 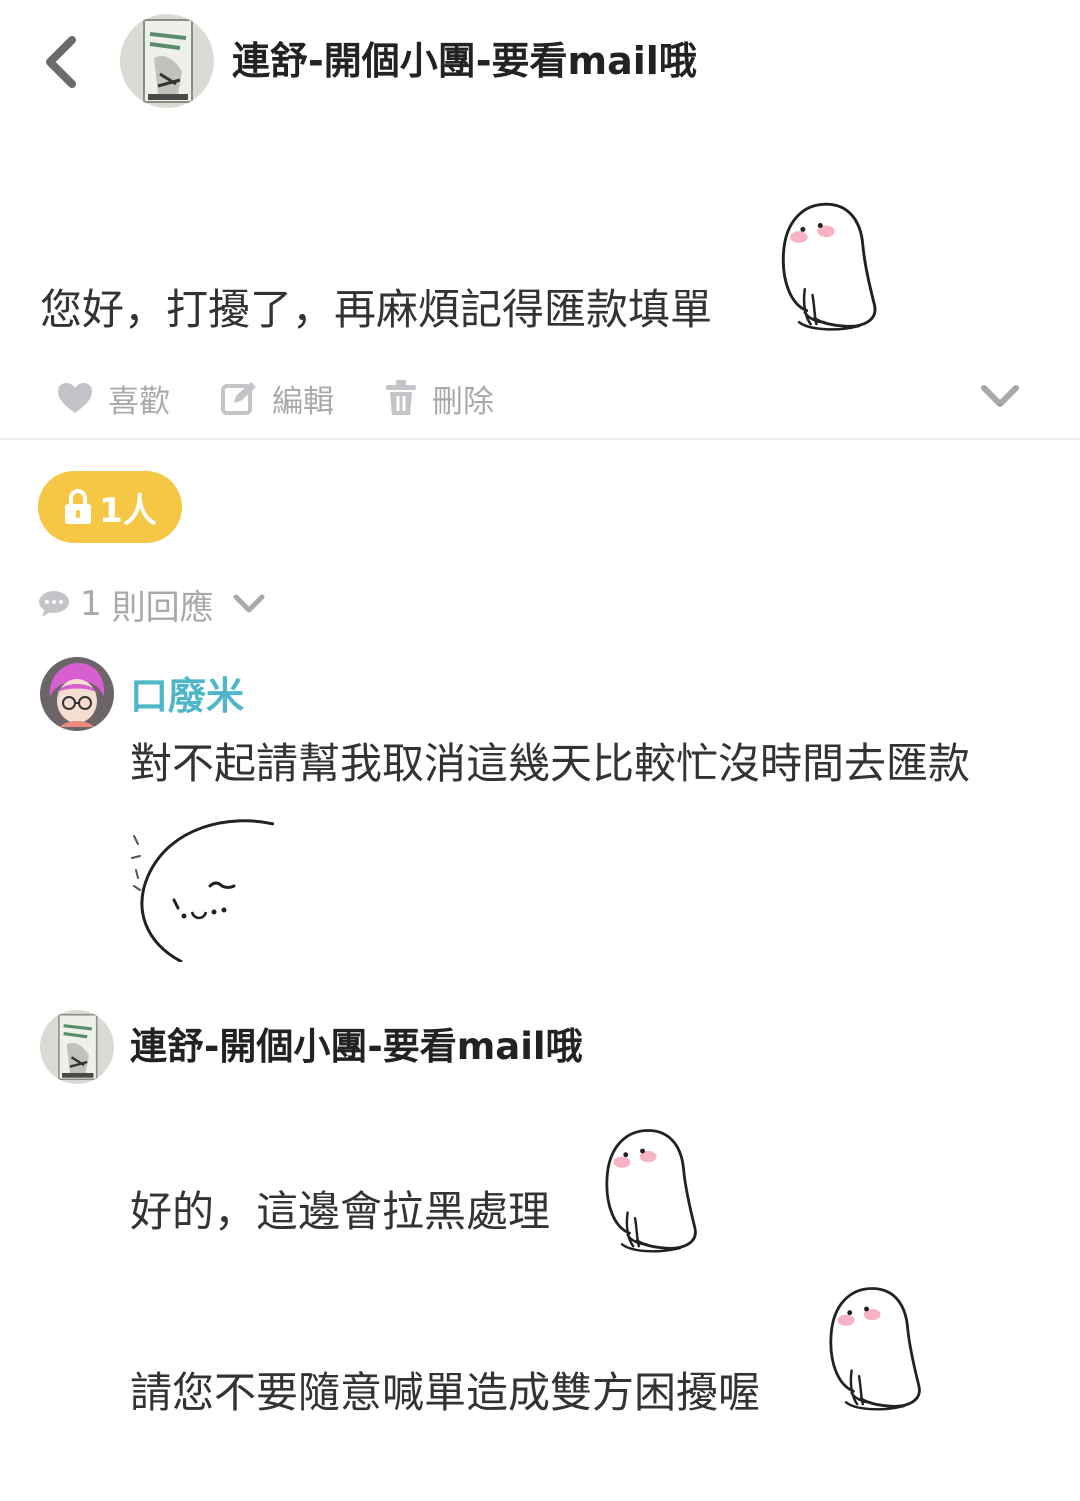 I want to click on replies-toggle: 1 則回應, so click(x=152, y=604).